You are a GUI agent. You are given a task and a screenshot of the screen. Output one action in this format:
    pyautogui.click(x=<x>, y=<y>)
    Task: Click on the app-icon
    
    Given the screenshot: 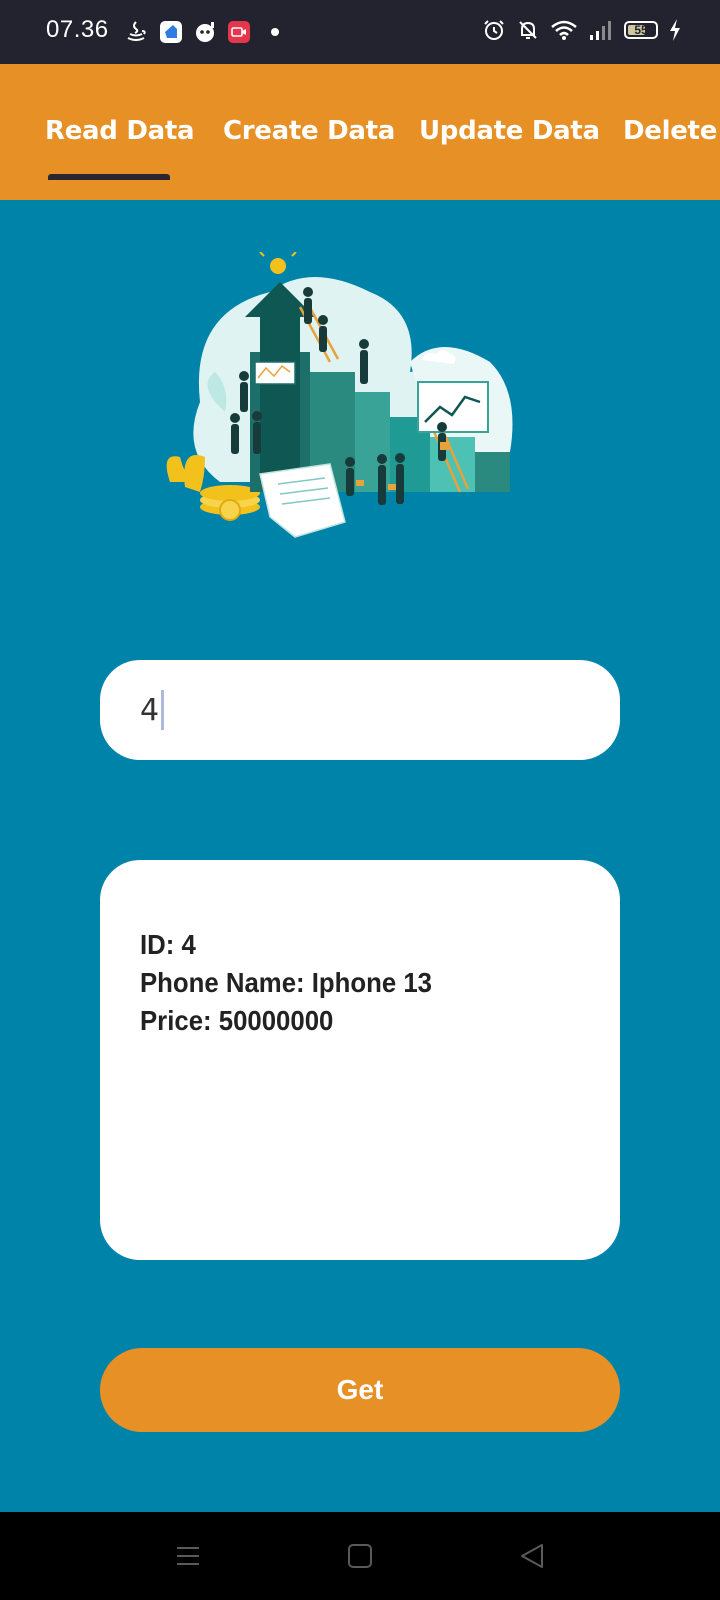 What is the action you would take?
    pyautogui.click(x=171, y=32)
    